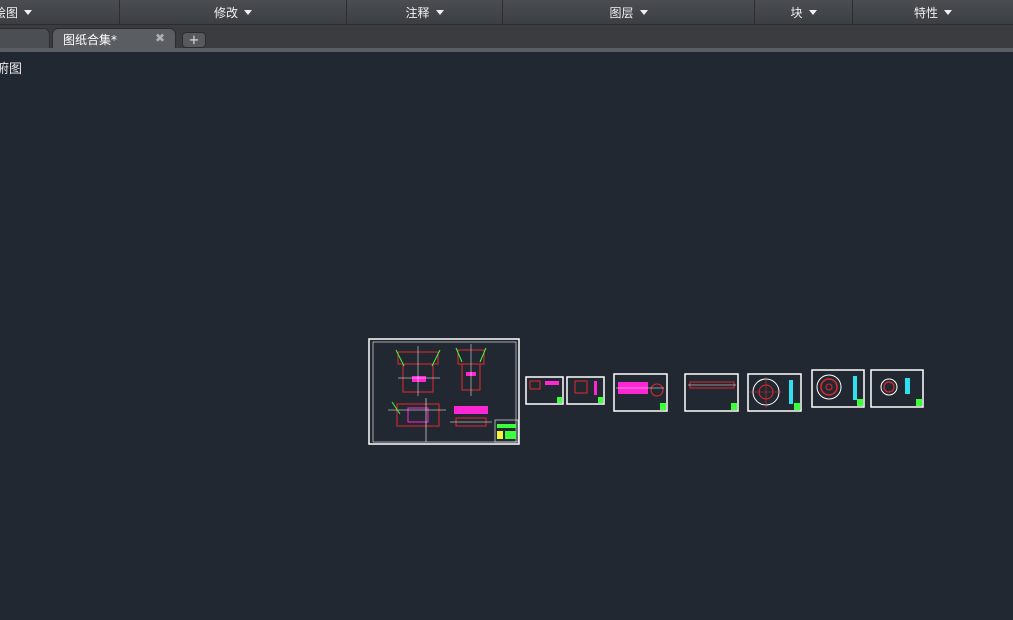 The image size is (1013, 620). I want to click on ribbon-panel-annotate: 注释, so click(425, 12).